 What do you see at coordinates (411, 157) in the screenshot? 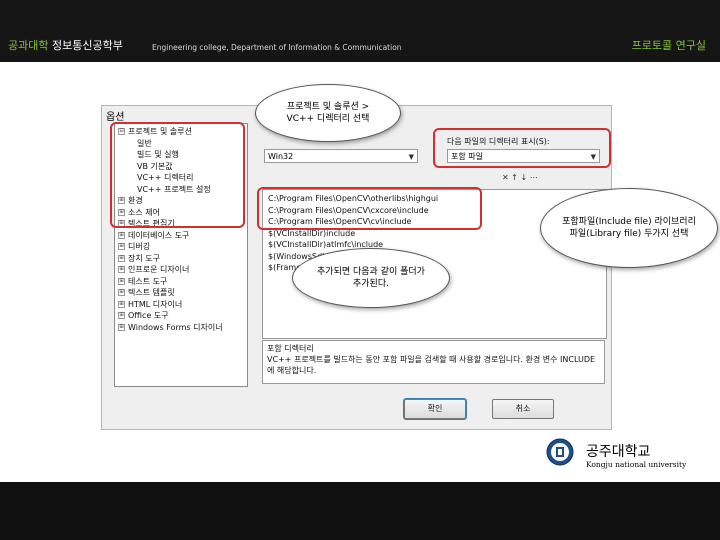
I see `chevron-down-icon: ▼` at bounding box center [411, 157].